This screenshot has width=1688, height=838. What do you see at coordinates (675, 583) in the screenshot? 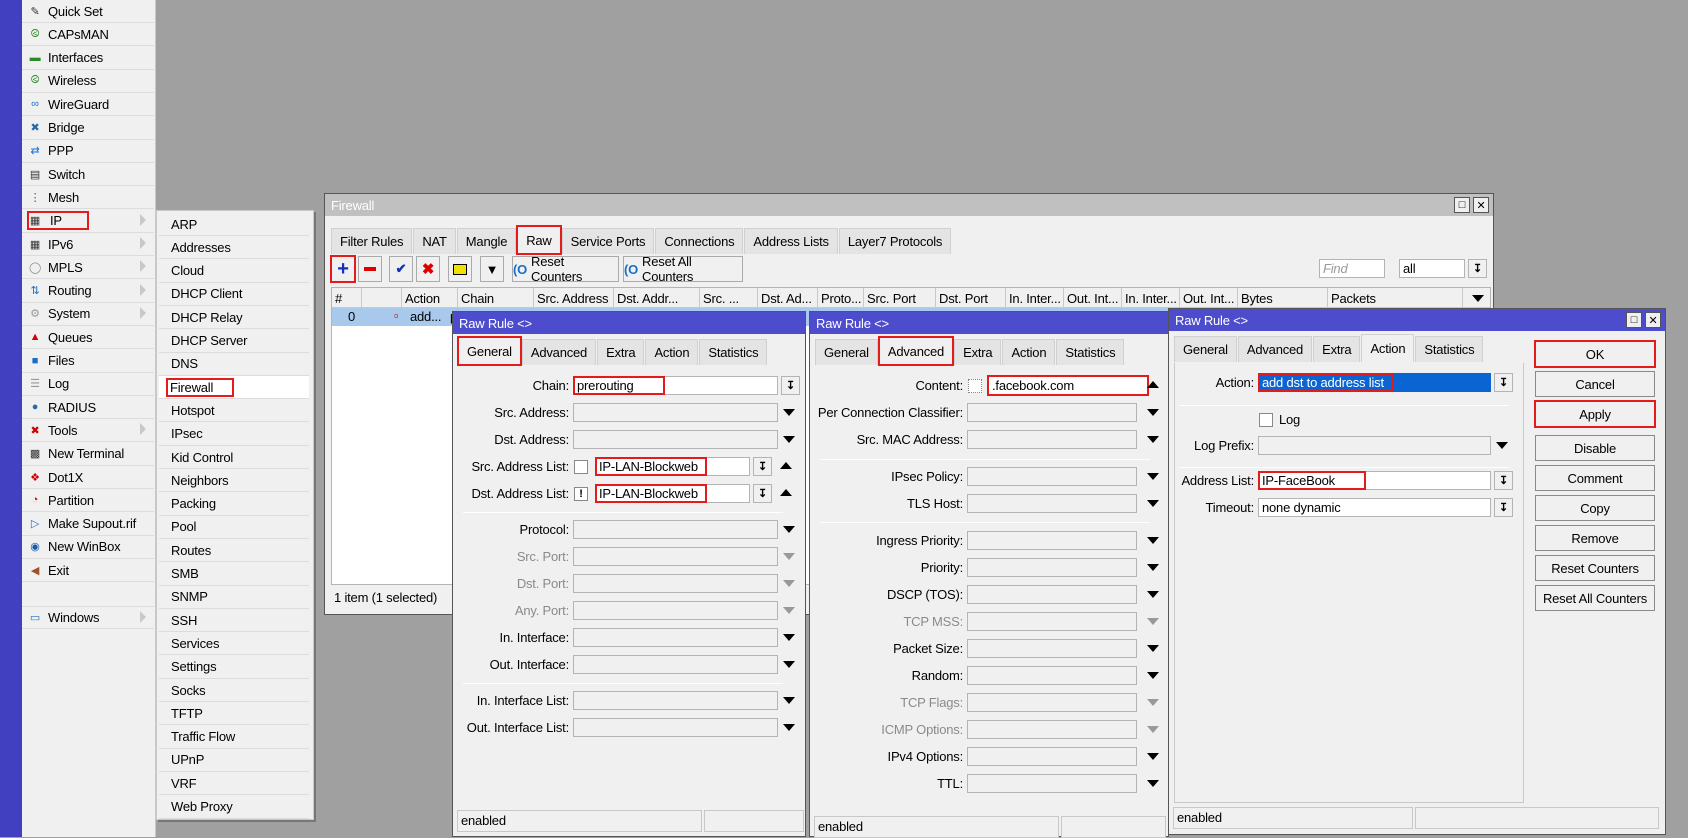
I see `dst-port-field` at bounding box center [675, 583].